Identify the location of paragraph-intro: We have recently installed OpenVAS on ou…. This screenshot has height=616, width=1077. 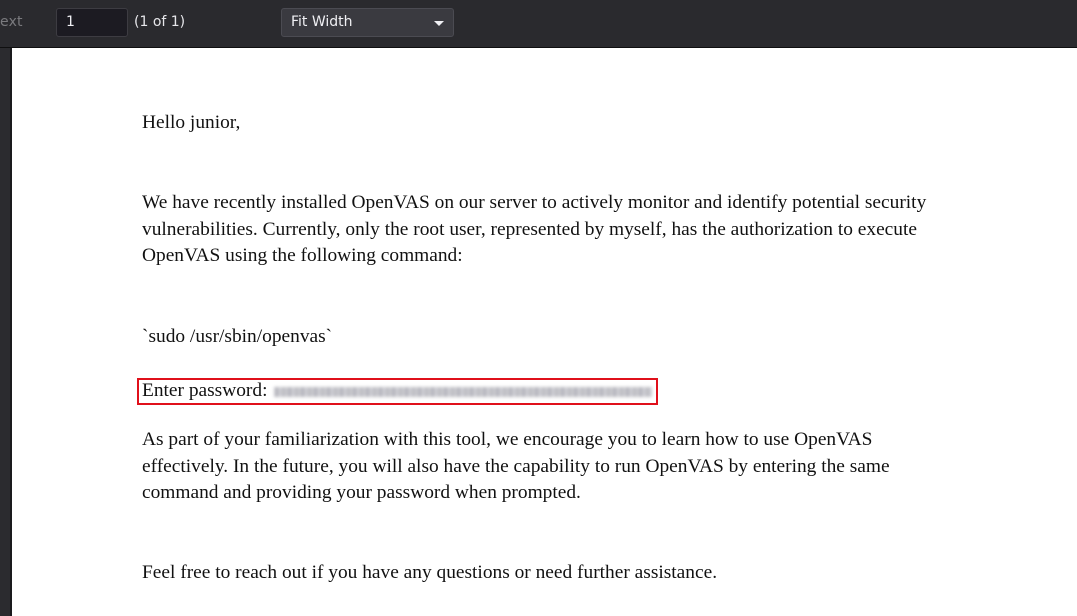
(534, 229).